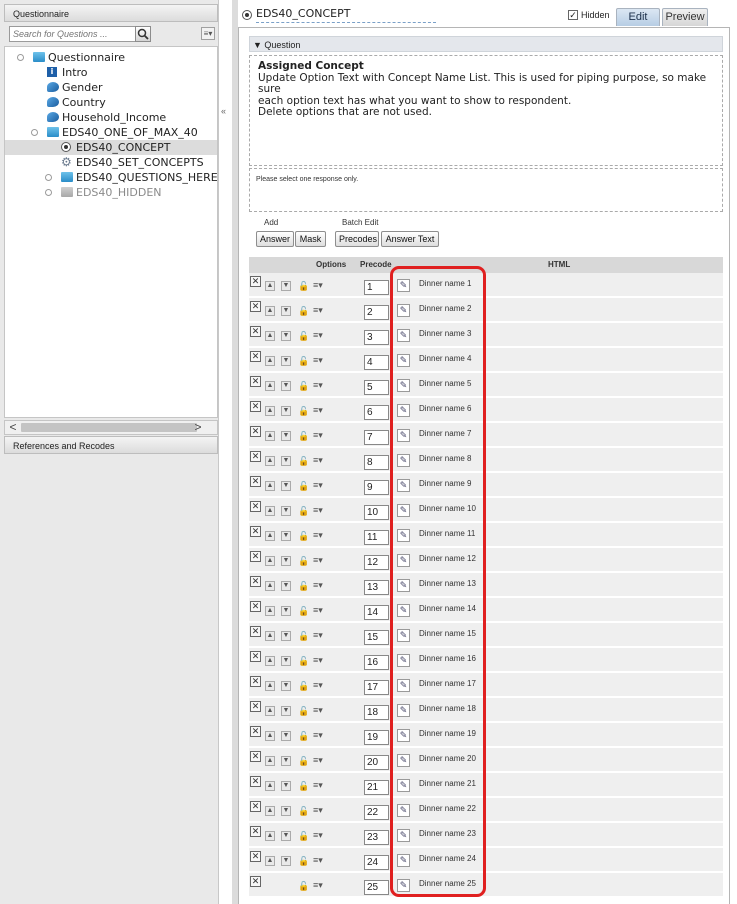 The image size is (737, 904). Describe the element at coordinates (447, 808) in the screenshot. I see `answer-text: Dinner name 22` at that location.